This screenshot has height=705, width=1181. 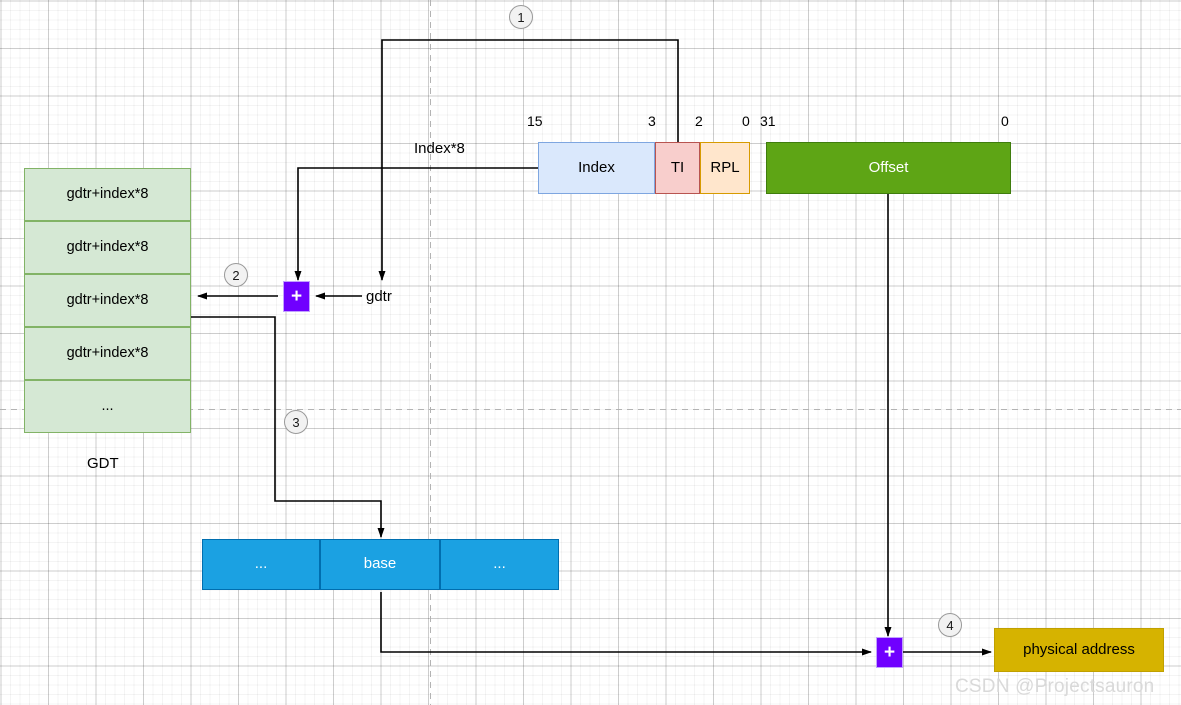 I want to click on gdt-row-3: gdtr+index*8, so click(x=107, y=353).